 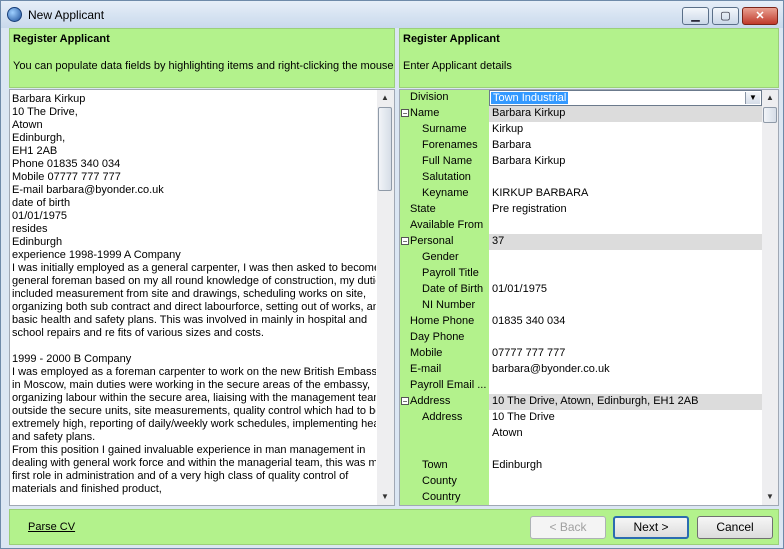 What do you see at coordinates (194, 216) in the screenshot?
I see `cv-line: 01/01/1975` at bounding box center [194, 216].